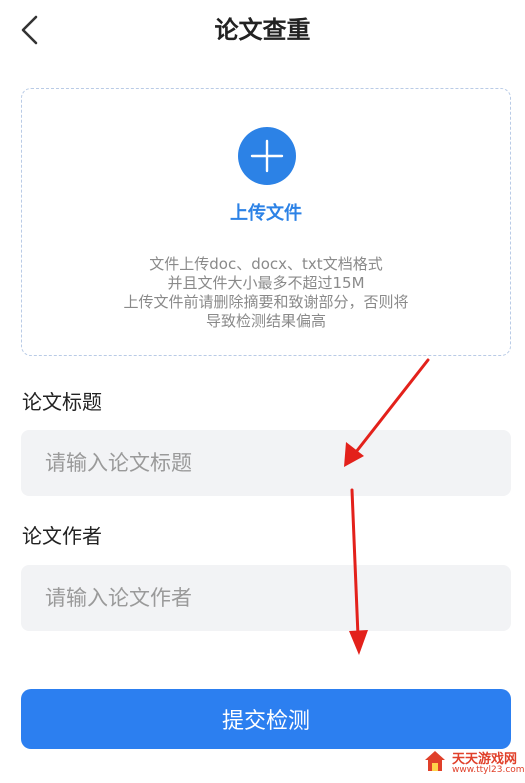  Describe the element at coordinates (488, 770) in the screenshot. I see `watermark-url: www.ttyl23.com` at that location.